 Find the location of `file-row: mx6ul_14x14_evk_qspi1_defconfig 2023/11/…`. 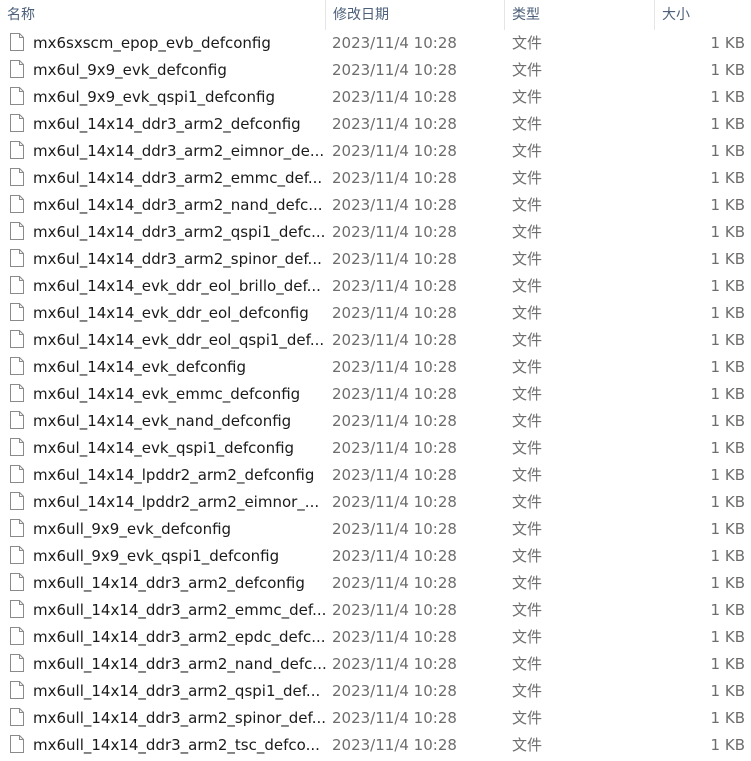

file-row: mx6ul_14x14_evk_qspi1_defconfig 2023/11/… is located at coordinates (375, 448).